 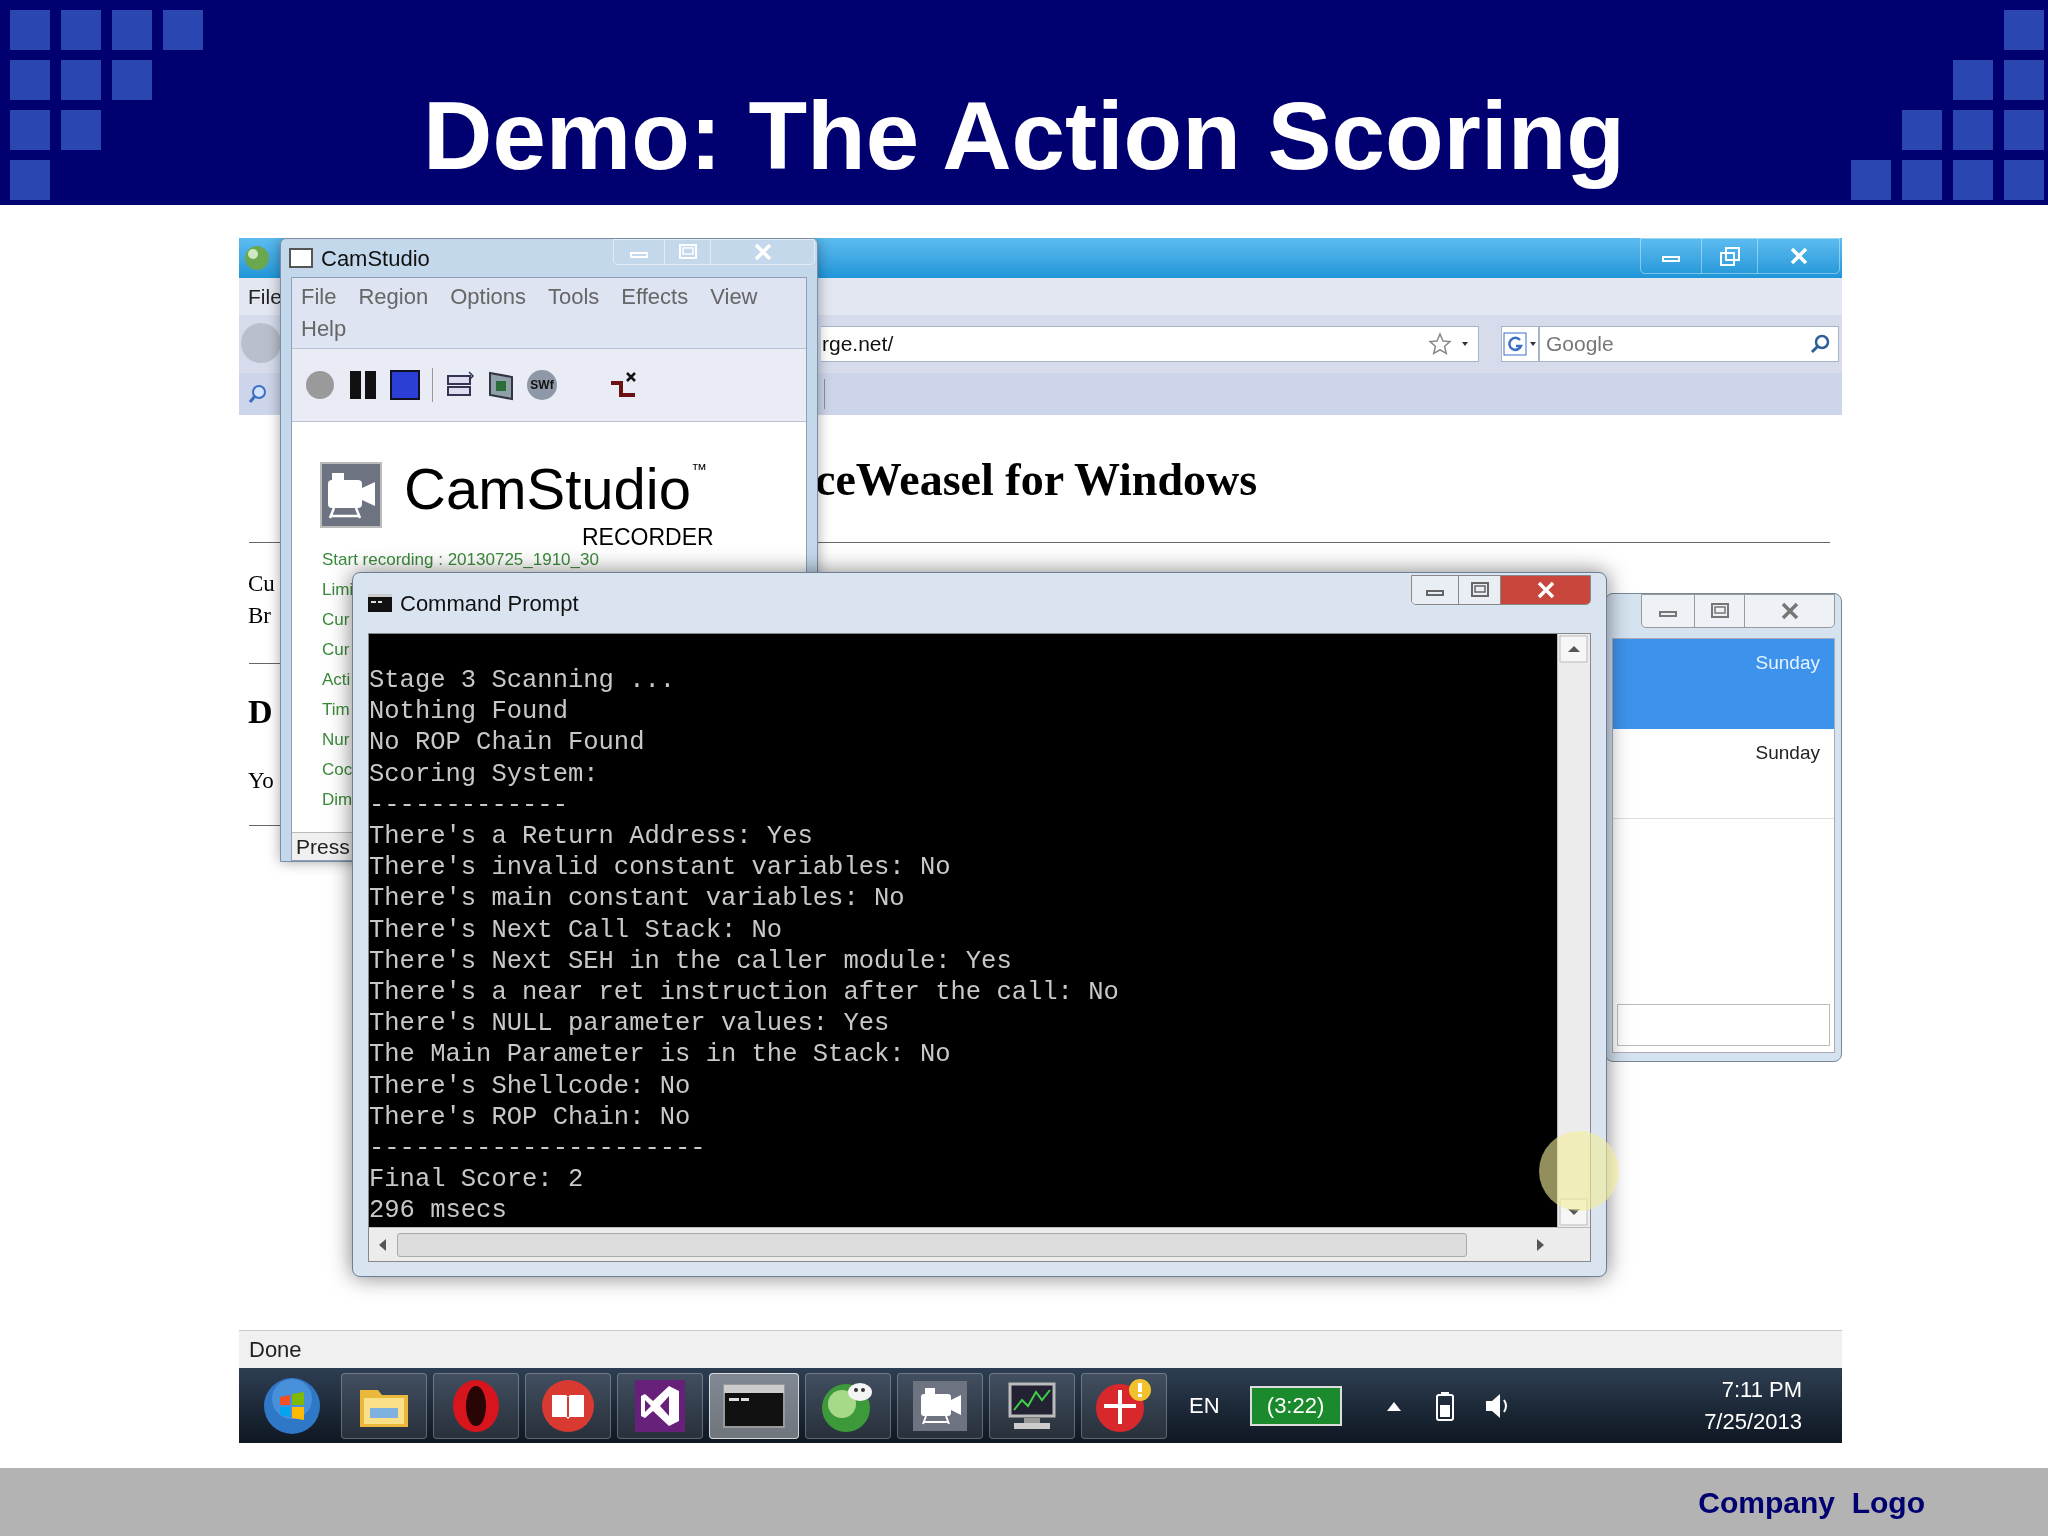 What do you see at coordinates (1440, 344) in the screenshot?
I see `star-icon` at bounding box center [1440, 344].